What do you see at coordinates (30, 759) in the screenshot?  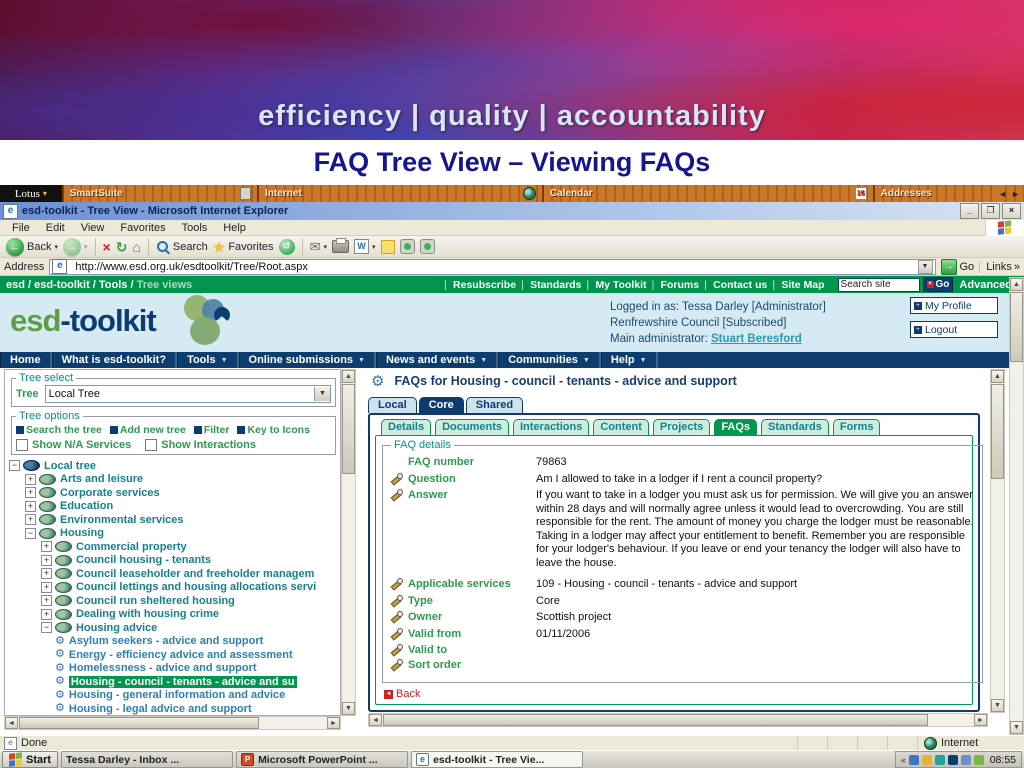 I see `start-button: Start` at bounding box center [30, 759].